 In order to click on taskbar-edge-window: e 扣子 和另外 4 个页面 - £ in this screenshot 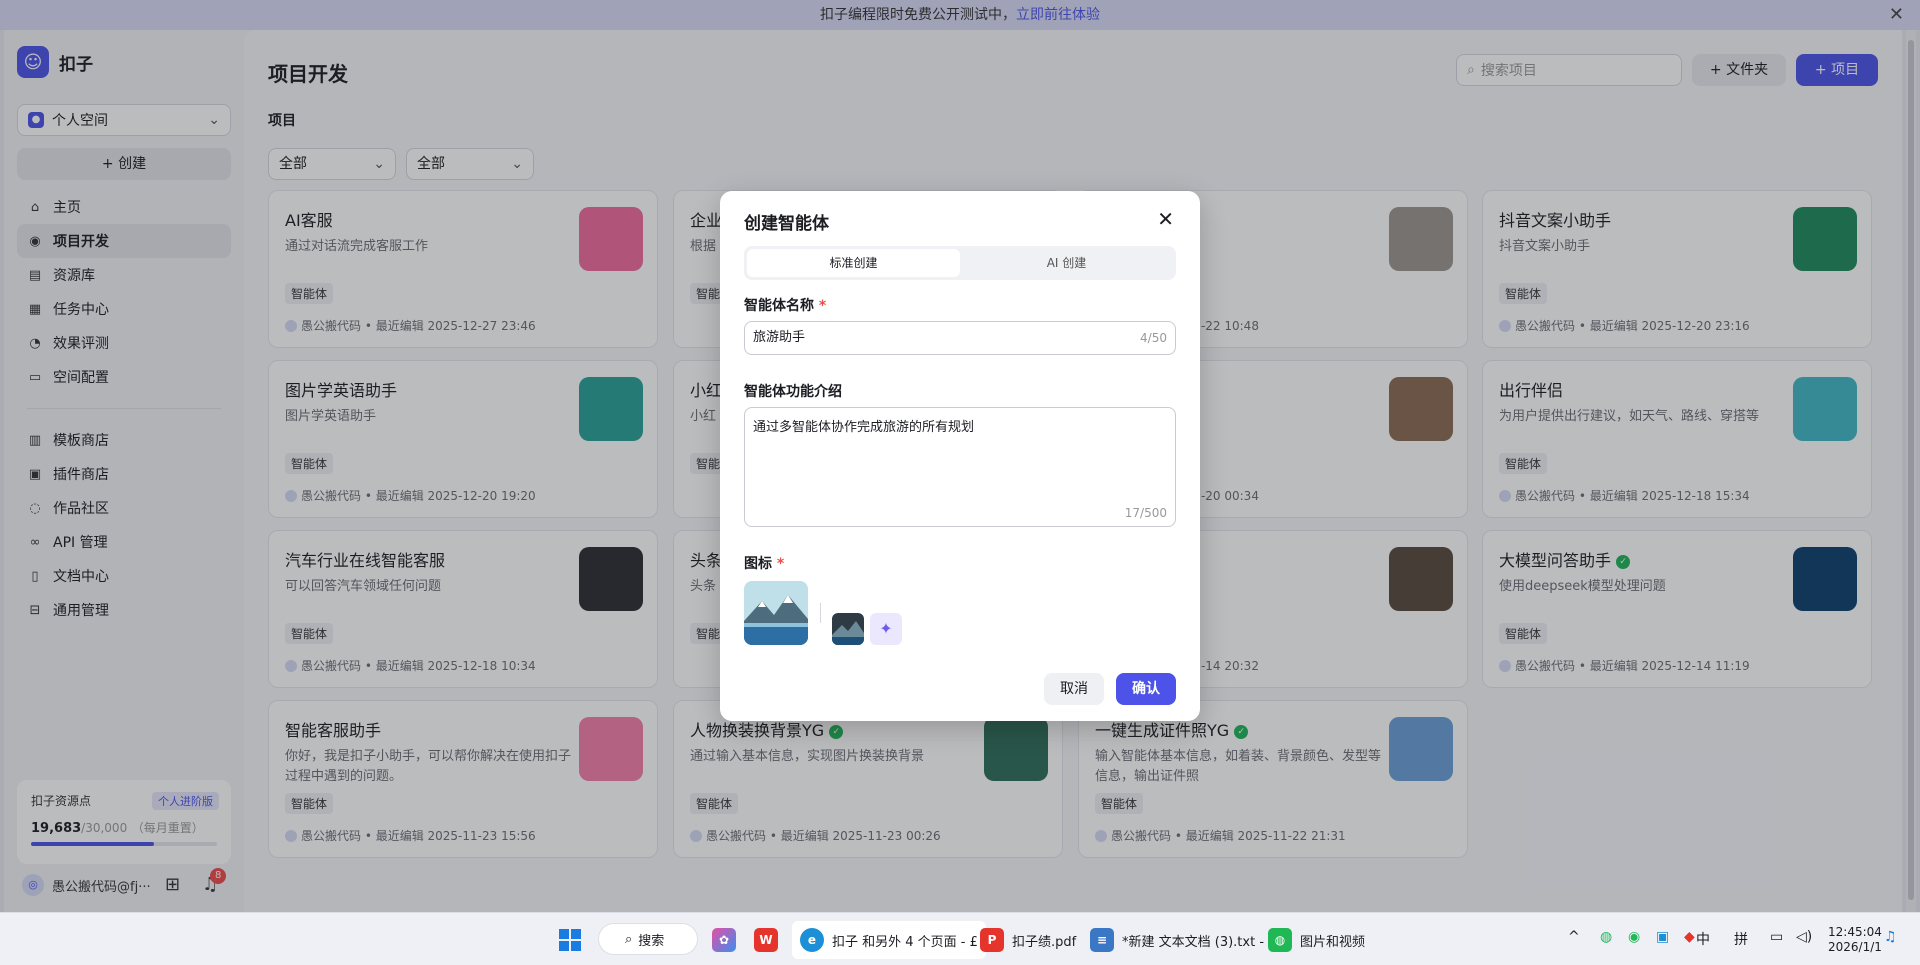, I will do `click(889, 940)`.